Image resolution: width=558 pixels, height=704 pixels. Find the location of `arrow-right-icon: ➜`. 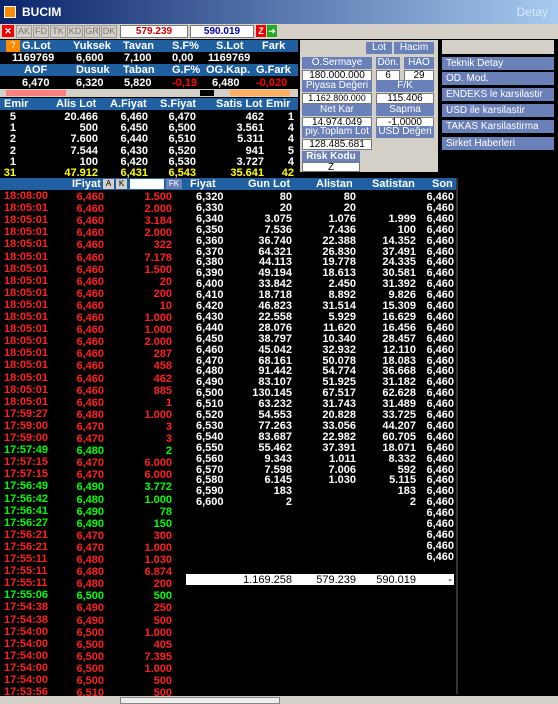

arrow-right-icon: ➜ is located at coordinates (272, 31).